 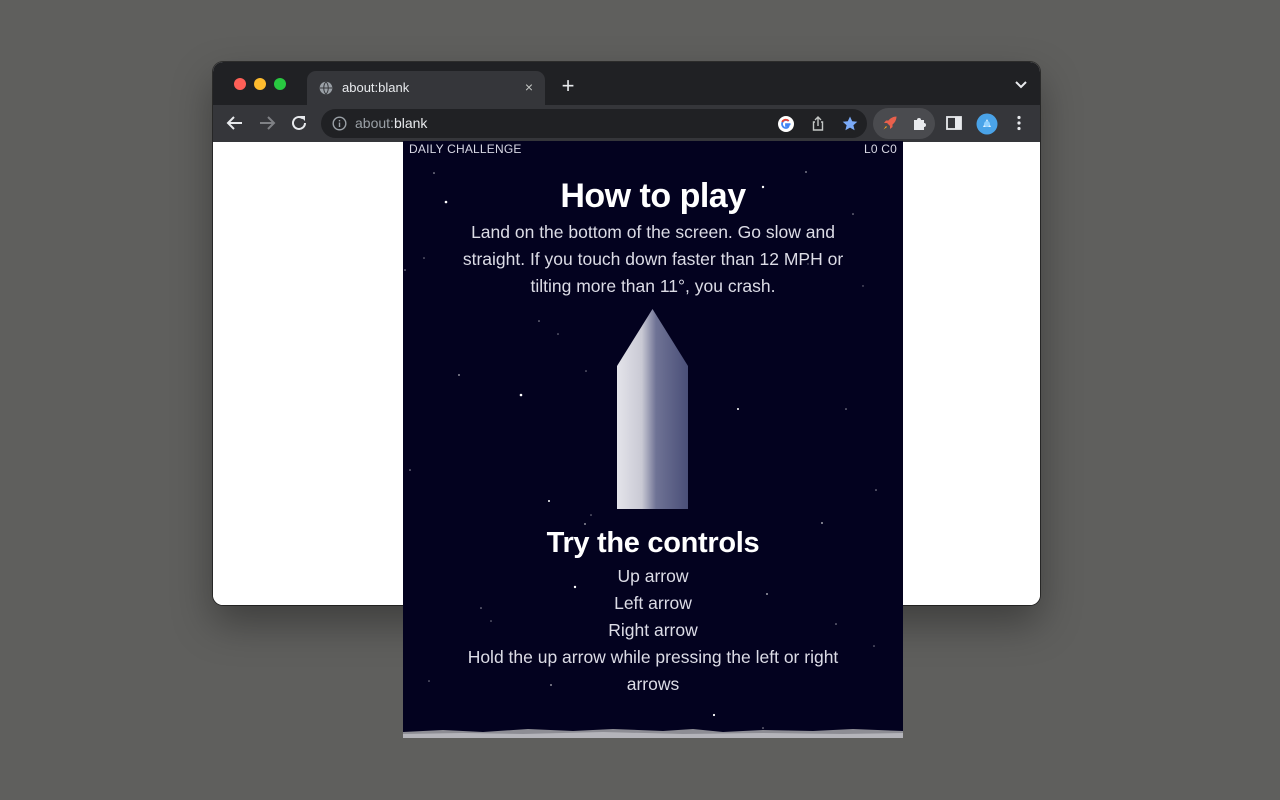 What do you see at coordinates (465, 149) in the screenshot?
I see `daily-challenge-label: DAILY CHALLENGE` at bounding box center [465, 149].